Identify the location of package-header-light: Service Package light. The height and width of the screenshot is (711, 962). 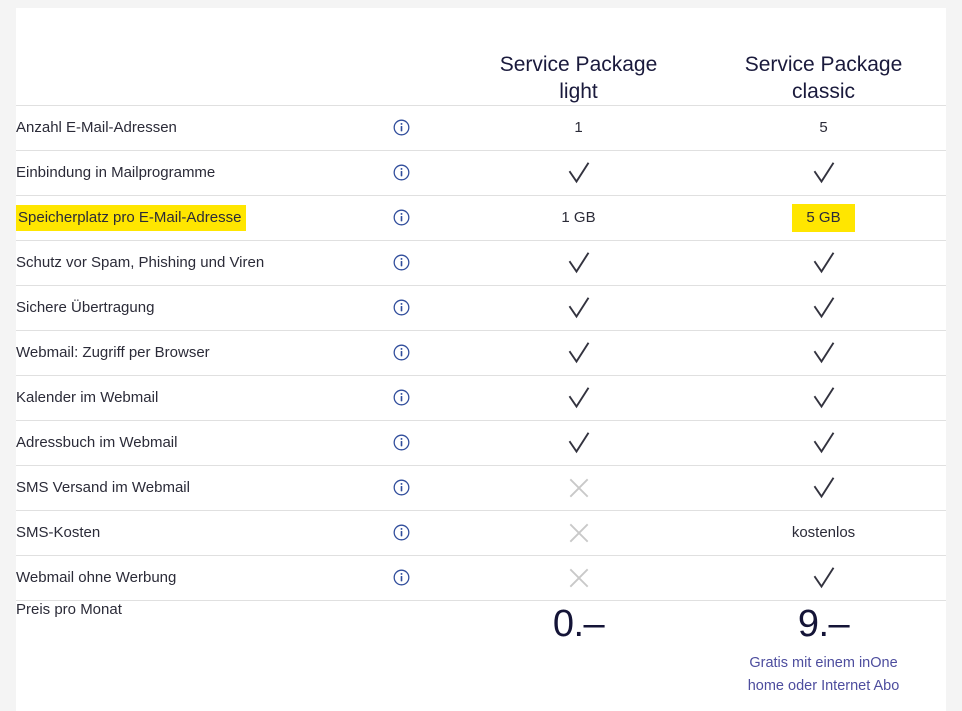
(578, 56).